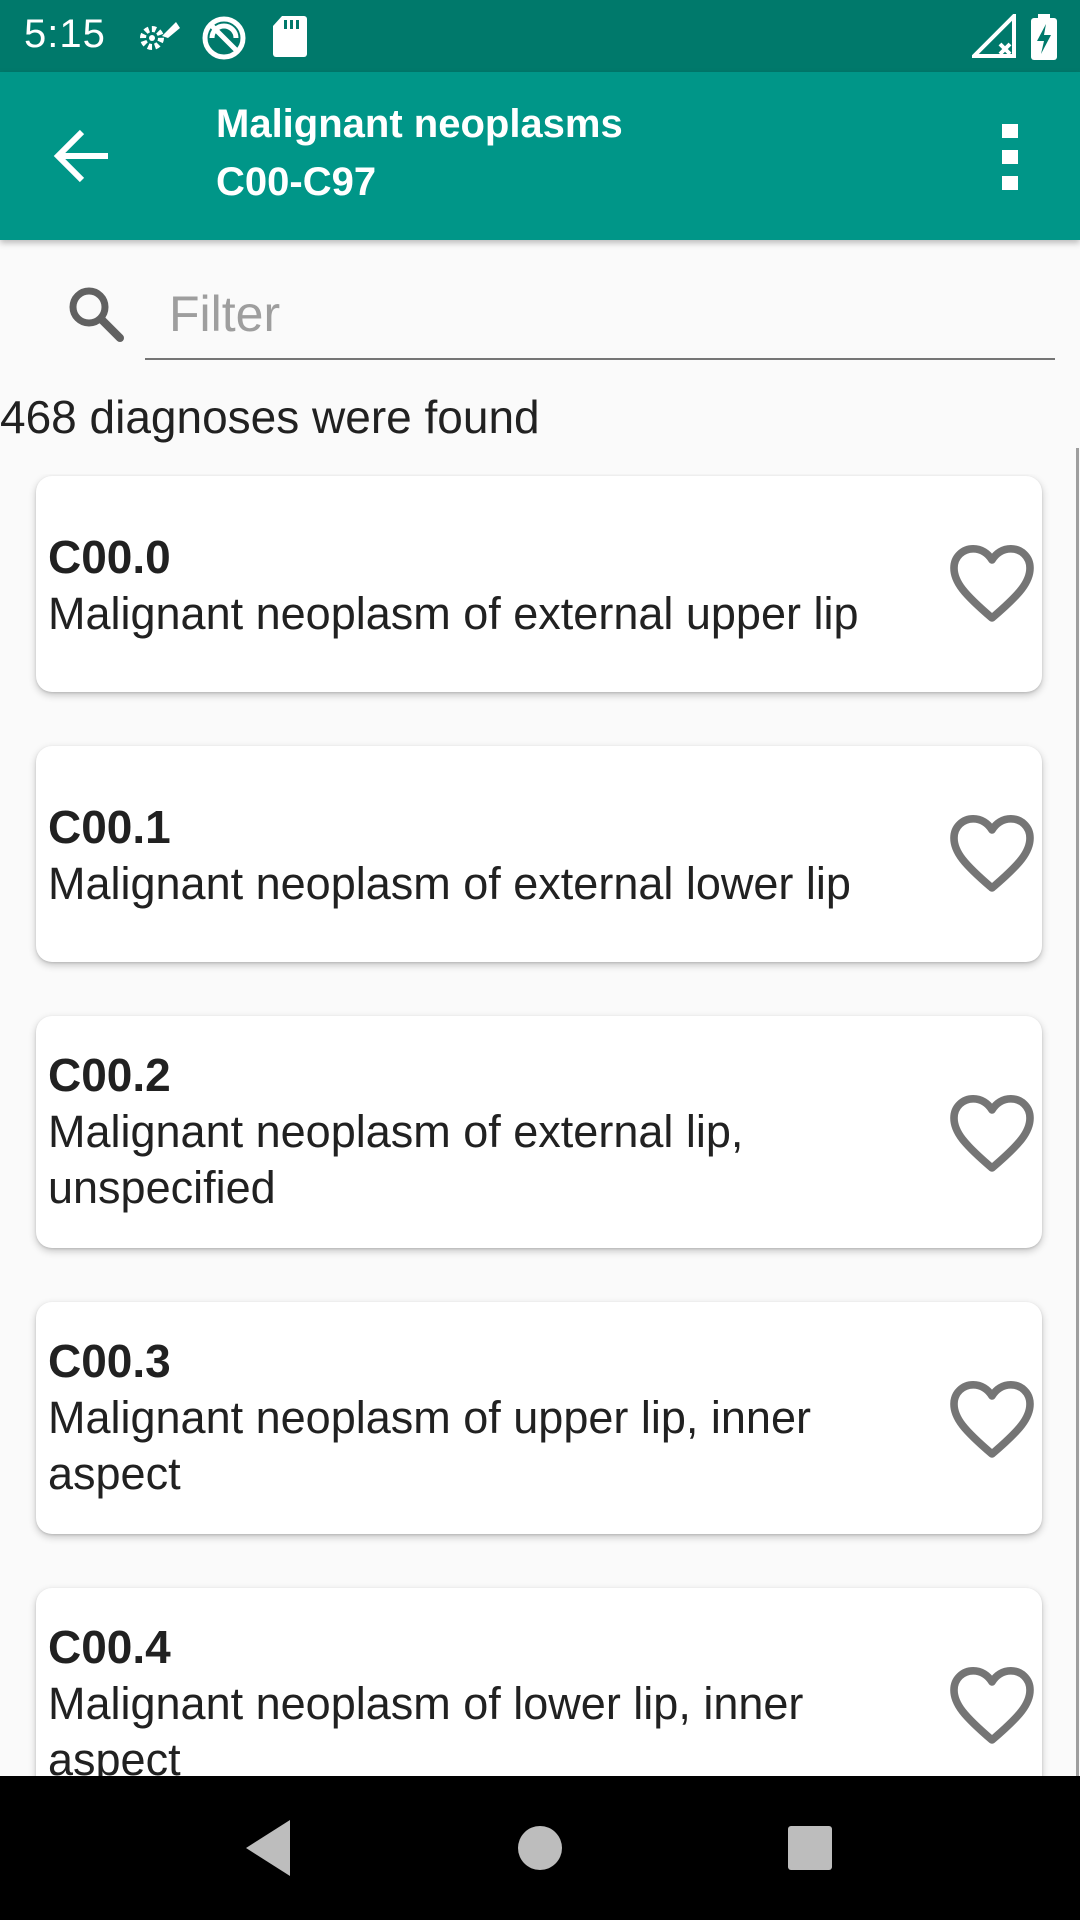 The image size is (1080, 1920). What do you see at coordinates (1044, 37) in the screenshot?
I see `battery-charging-icon` at bounding box center [1044, 37].